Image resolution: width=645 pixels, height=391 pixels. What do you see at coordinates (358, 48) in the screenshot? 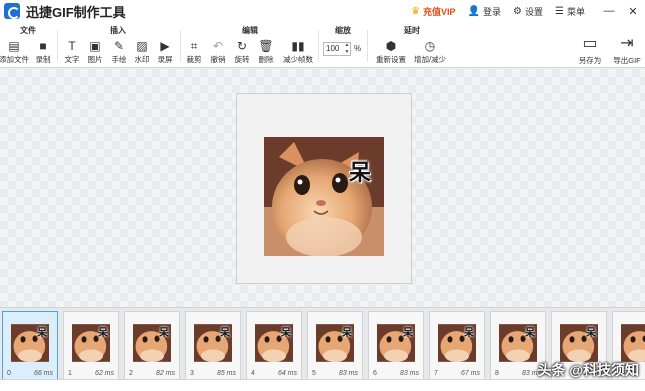
I see `zoom-unit: %` at bounding box center [358, 48].